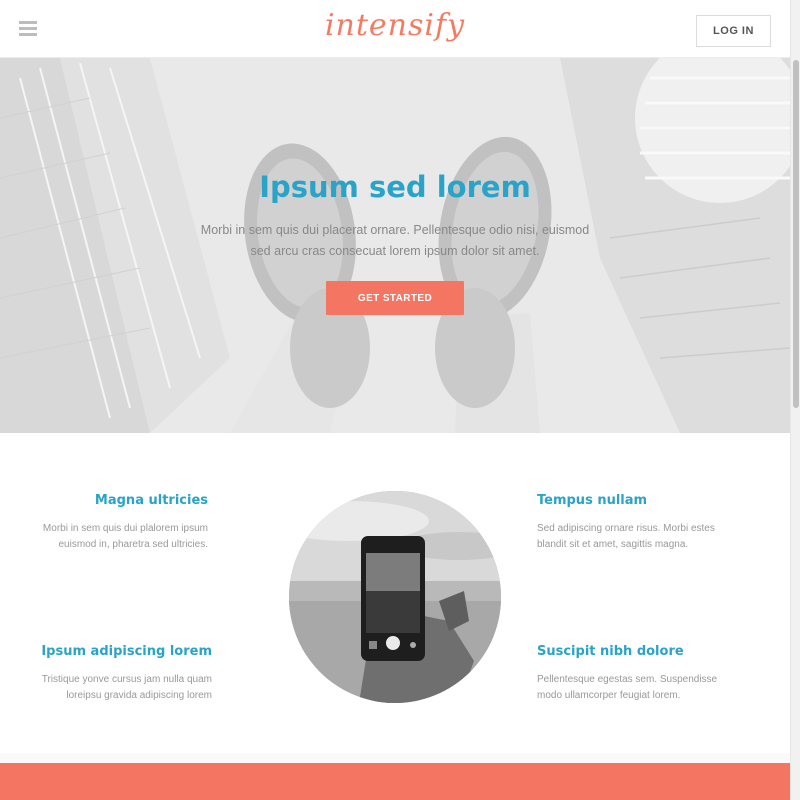 The height and width of the screenshot is (800, 800). I want to click on site-header: intensify LOG IN, so click(395, 29).